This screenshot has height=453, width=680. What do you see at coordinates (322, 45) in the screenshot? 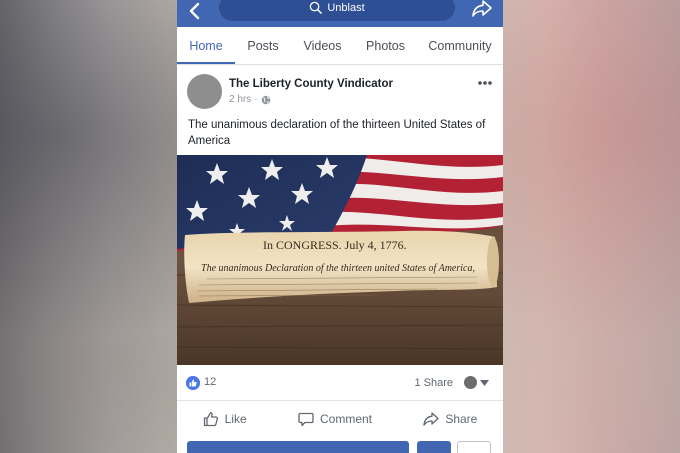
I see `tab-videos: Videos` at bounding box center [322, 45].